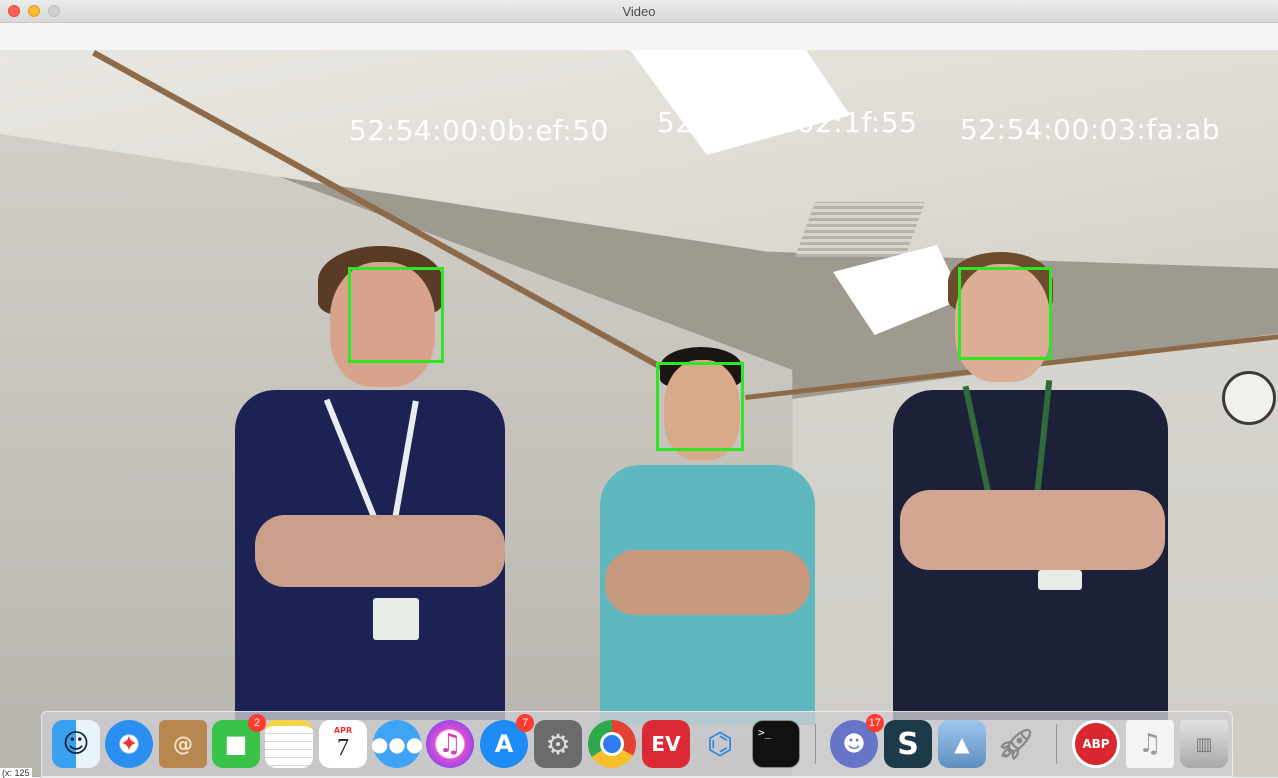 The height and width of the screenshot is (778, 1278). I want to click on terminal-icon: >_, so click(776, 744).